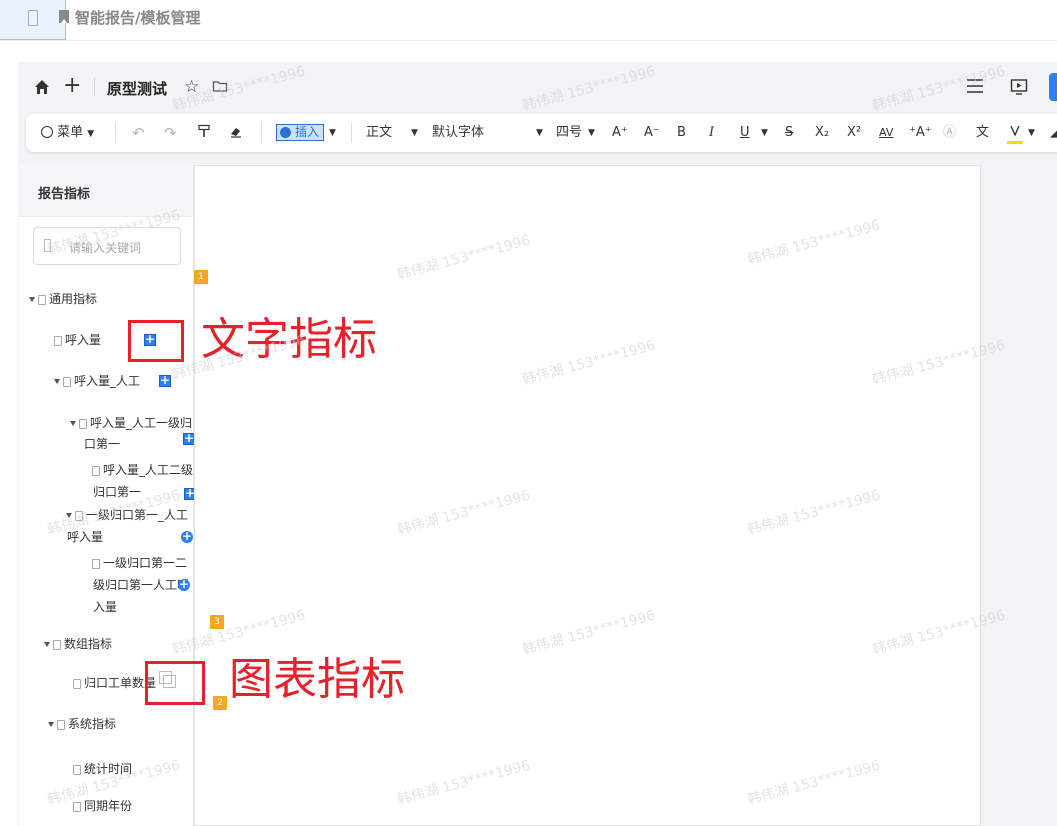 The height and width of the screenshot is (826, 1057). What do you see at coordinates (170, 133) in the screenshot?
I see `redo-icon: ↷` at bounding box center [170, 133].